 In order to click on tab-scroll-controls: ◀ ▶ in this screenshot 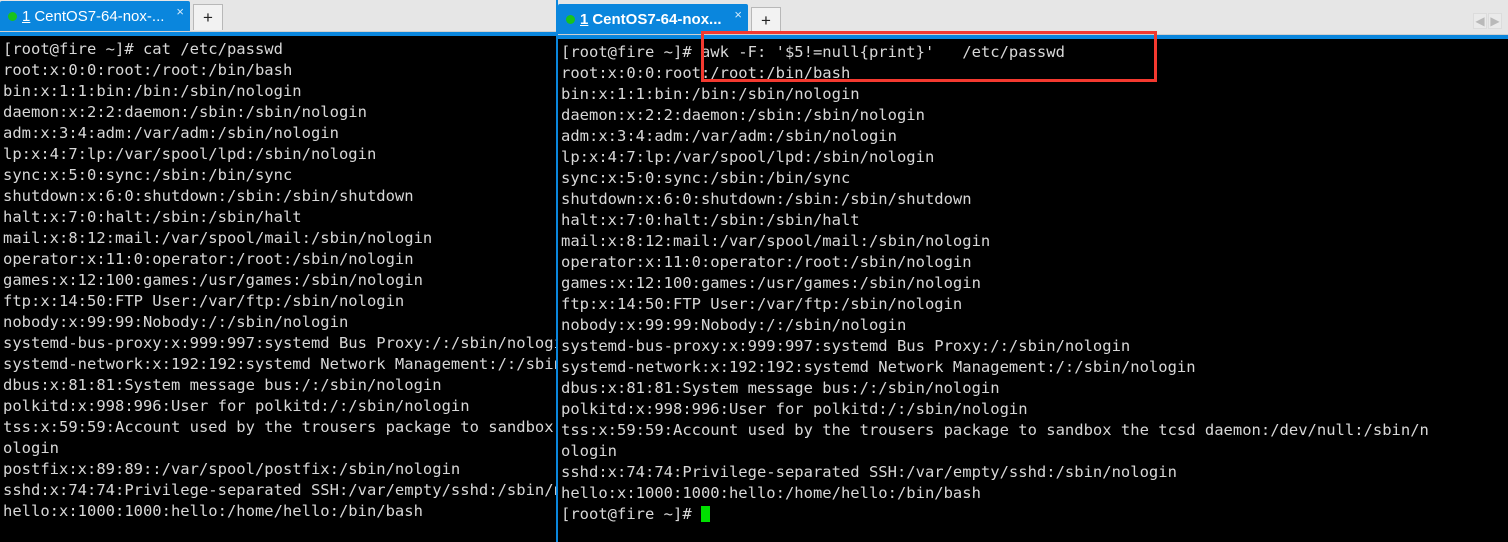, I will do `click(1490, 21)`.